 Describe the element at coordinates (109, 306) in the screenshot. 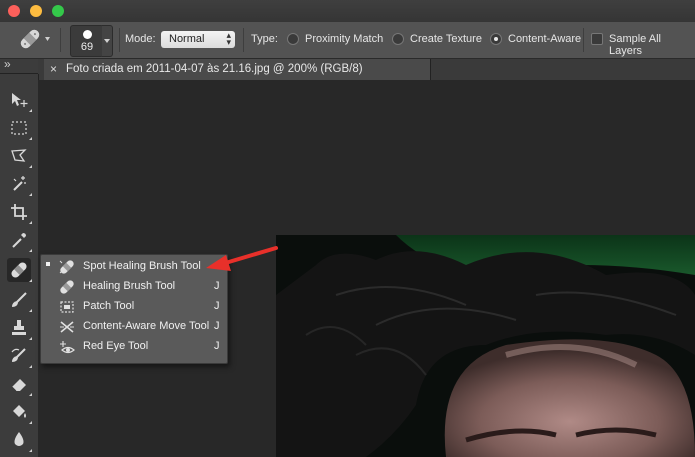

I see `menu-item-label: Patch Tool` at that location.